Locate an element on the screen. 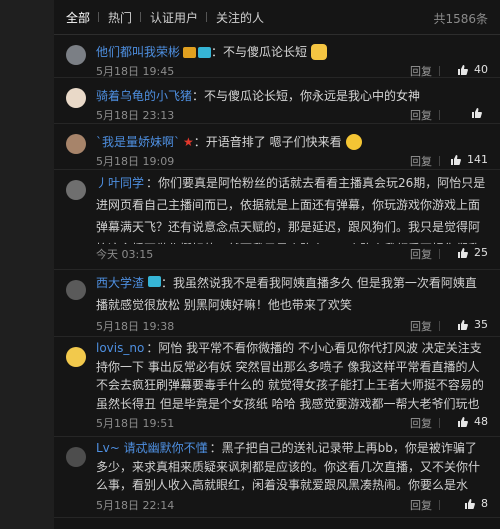 The height and width of the screenshot is (529, 500). comment-meta: 5月18日 19:09 回复 141 is located at coordinates (292, 161).